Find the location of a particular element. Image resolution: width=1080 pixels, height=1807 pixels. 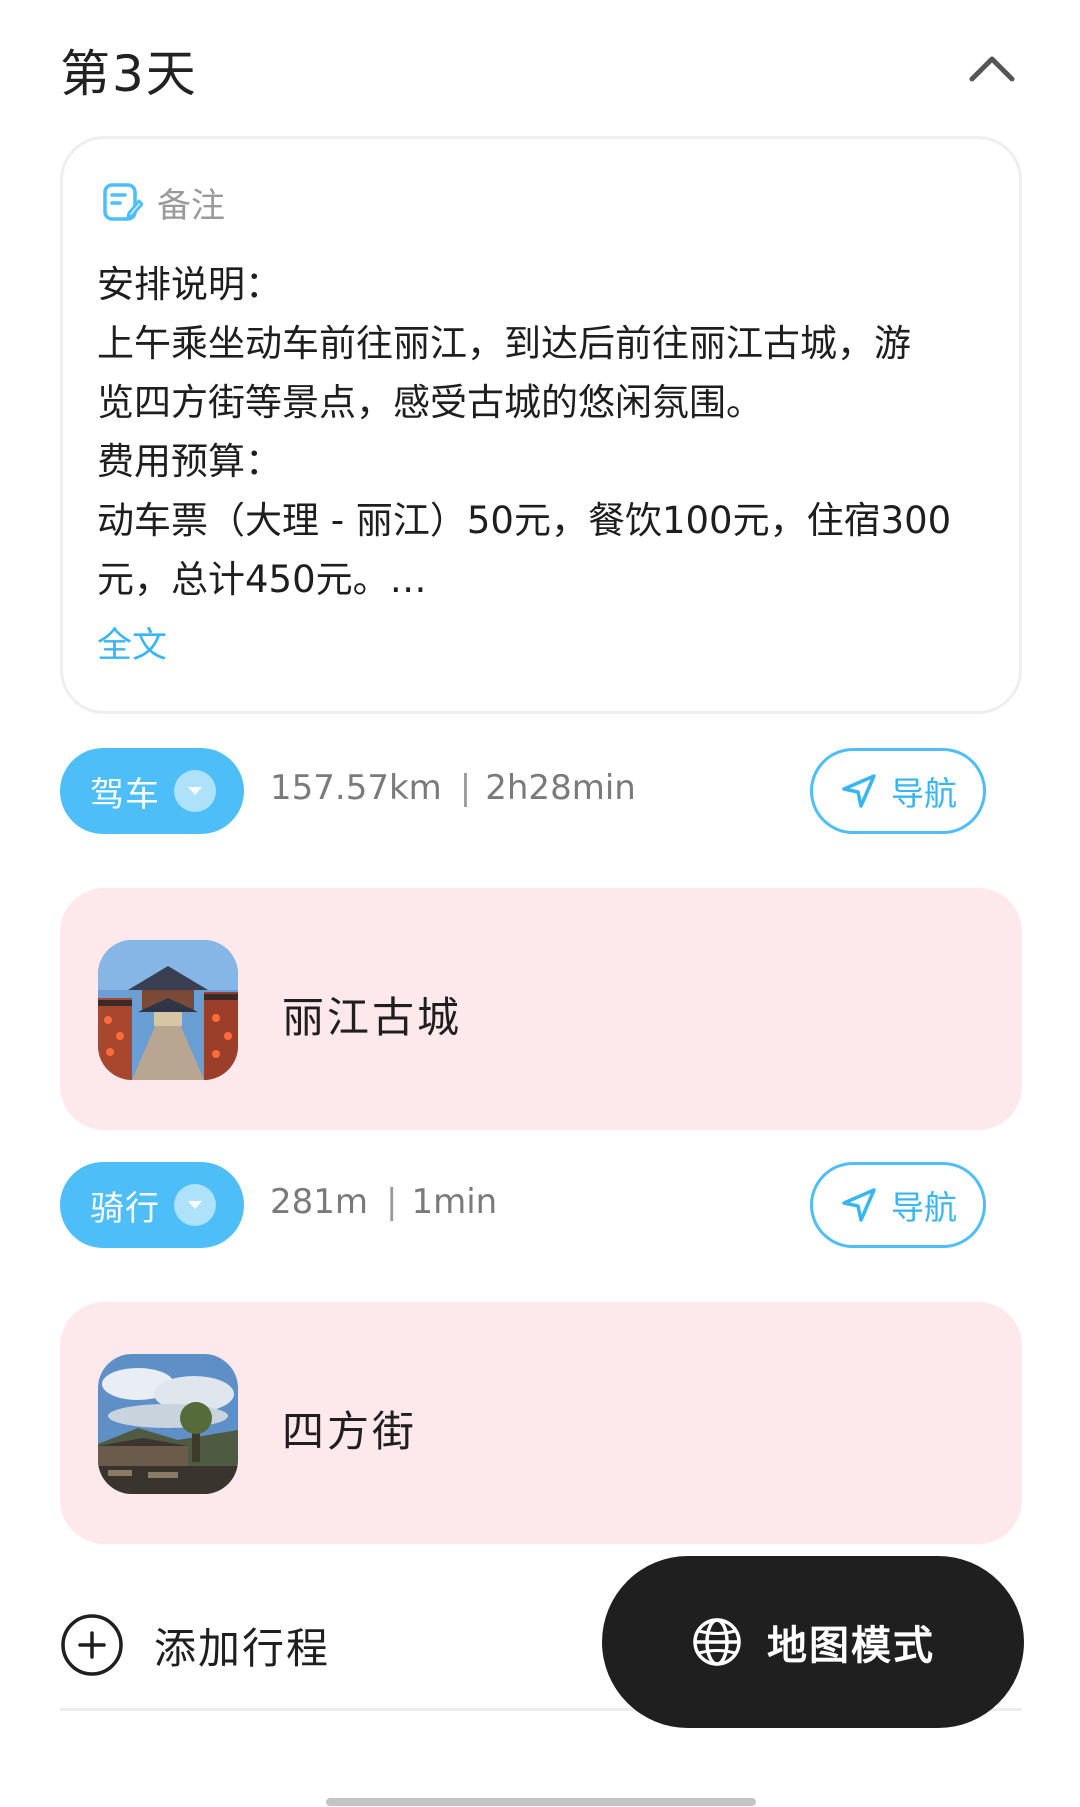

chevron-up-icon is located at coordinates (992, 69).